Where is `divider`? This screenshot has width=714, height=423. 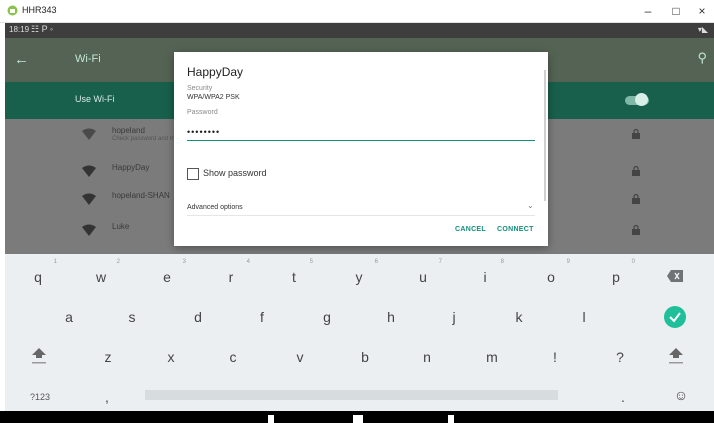 divider is located at coordinates (361, 215).